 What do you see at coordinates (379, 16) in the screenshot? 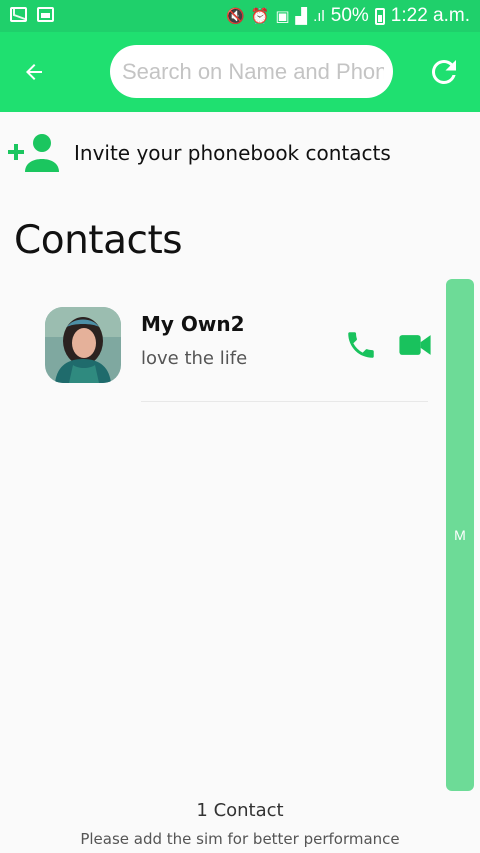
I see `battery-charging-icon` at bounding box center [379, 16].